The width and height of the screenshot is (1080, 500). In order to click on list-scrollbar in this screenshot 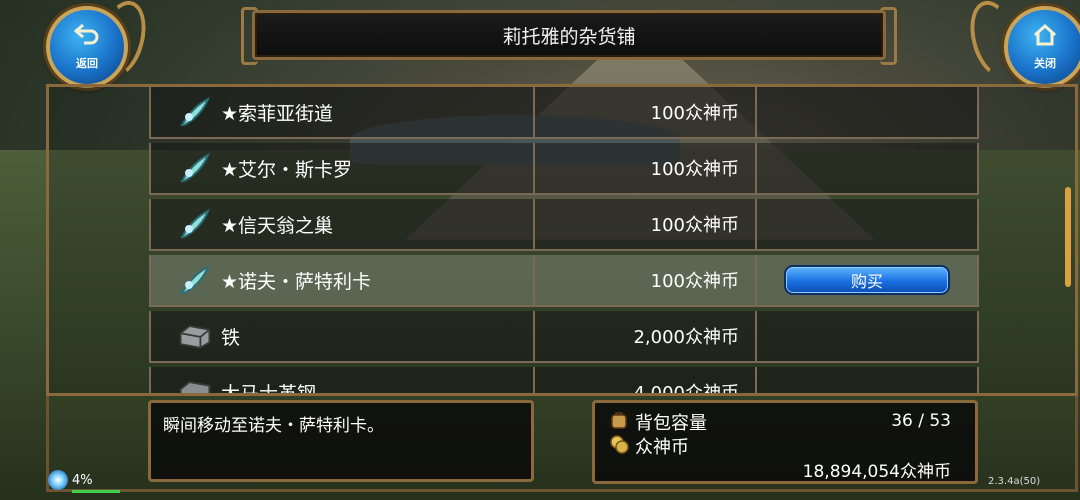, I will do `click(1068, 237)`.